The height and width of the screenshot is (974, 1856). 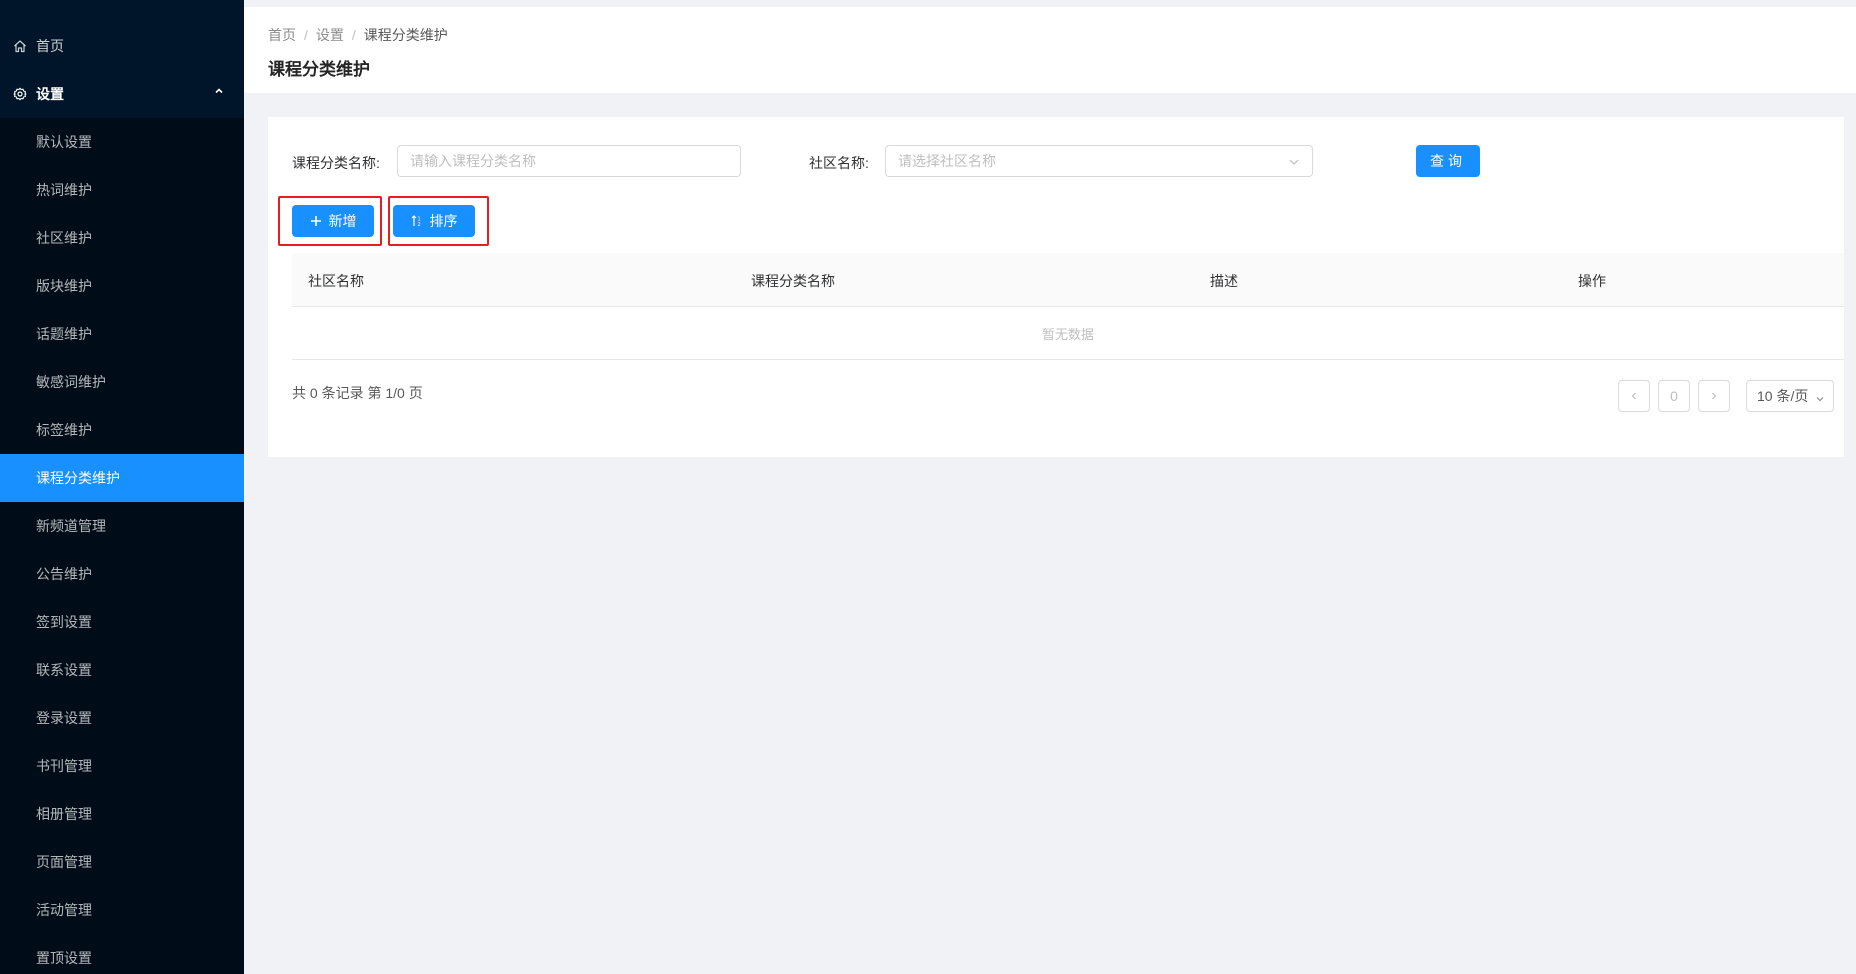 I want to click on sidebar-item-label: 首页, so click(x=50, y=46).